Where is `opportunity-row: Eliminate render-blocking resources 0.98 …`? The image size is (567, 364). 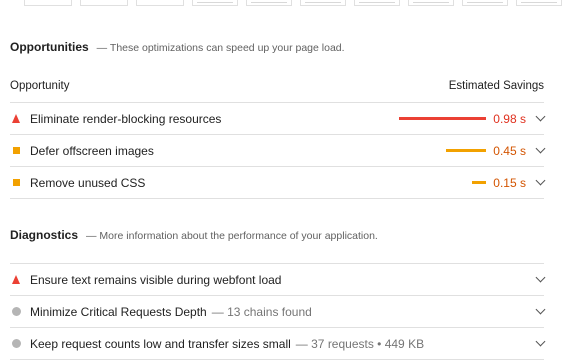
opportunity-row: Eliminate render-blocking resources 0.98 … is located at coordinates (278, 118).